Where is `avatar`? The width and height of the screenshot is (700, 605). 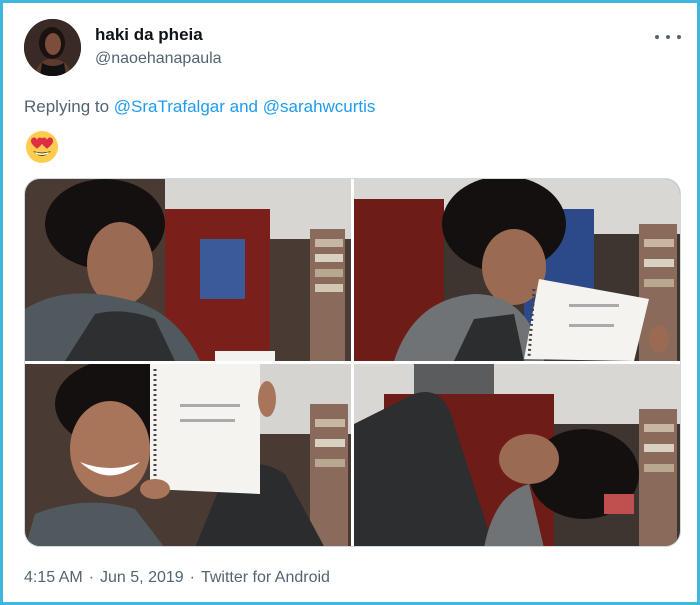 avatar is located at coordinates (52, 47).